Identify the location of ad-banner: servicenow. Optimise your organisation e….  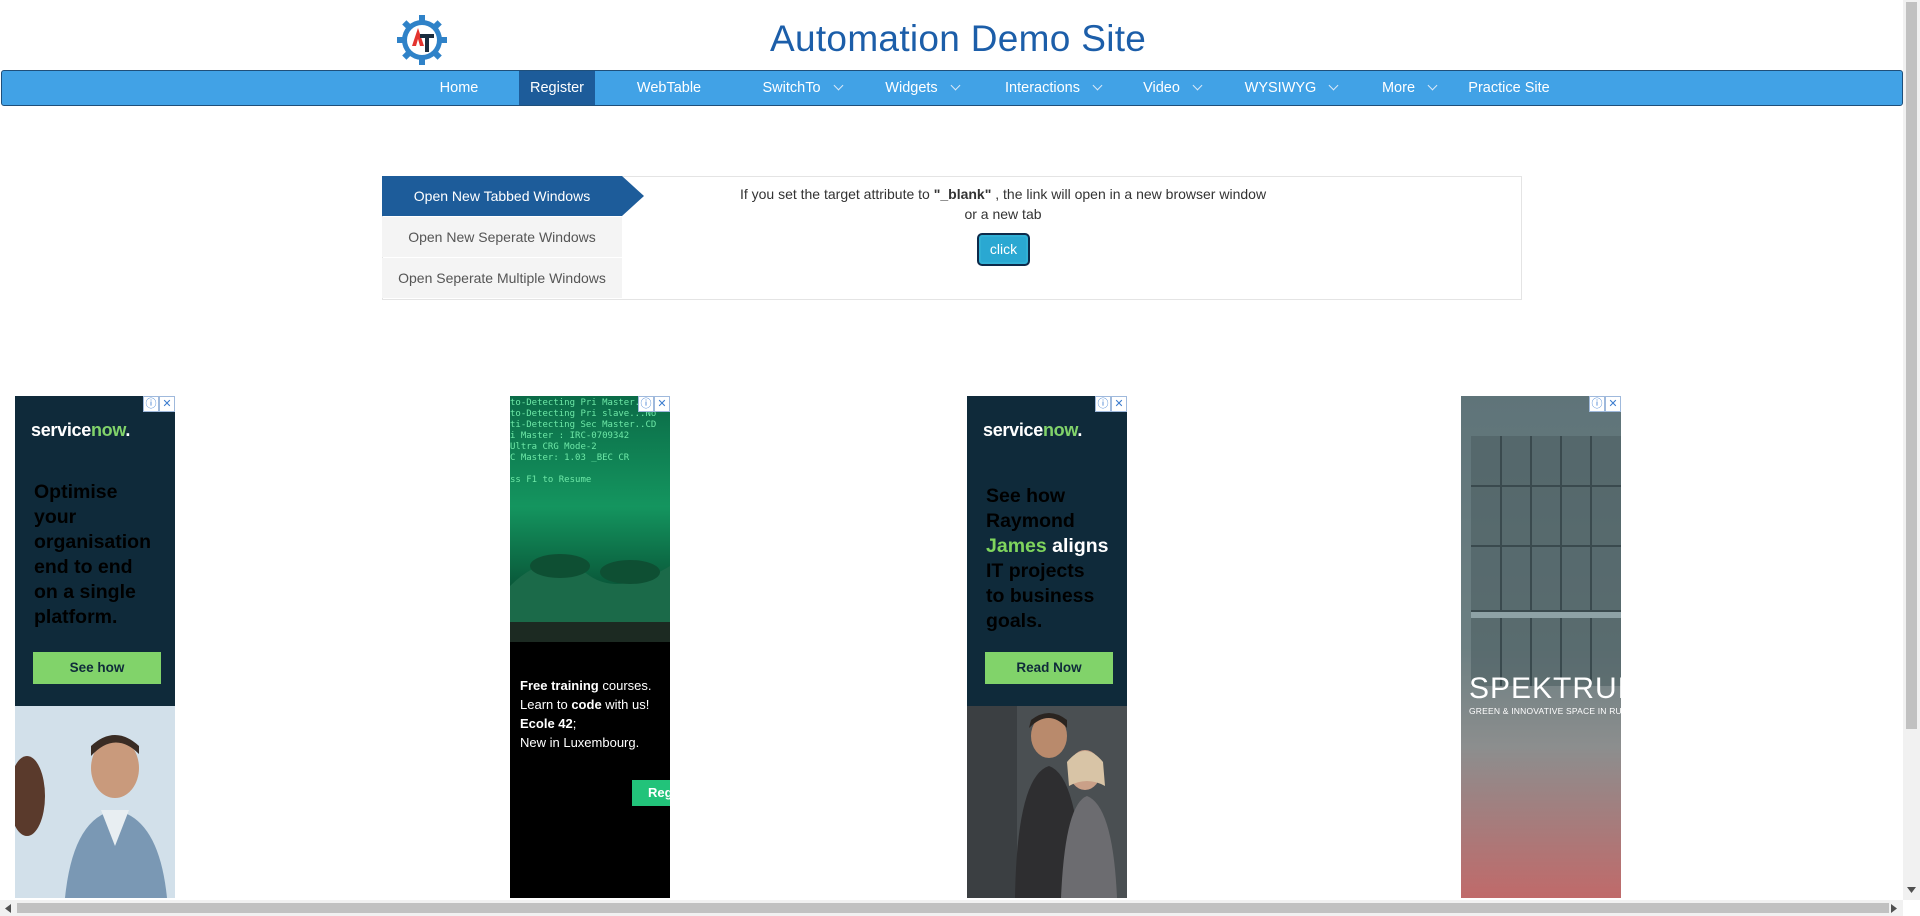
(95, 551).